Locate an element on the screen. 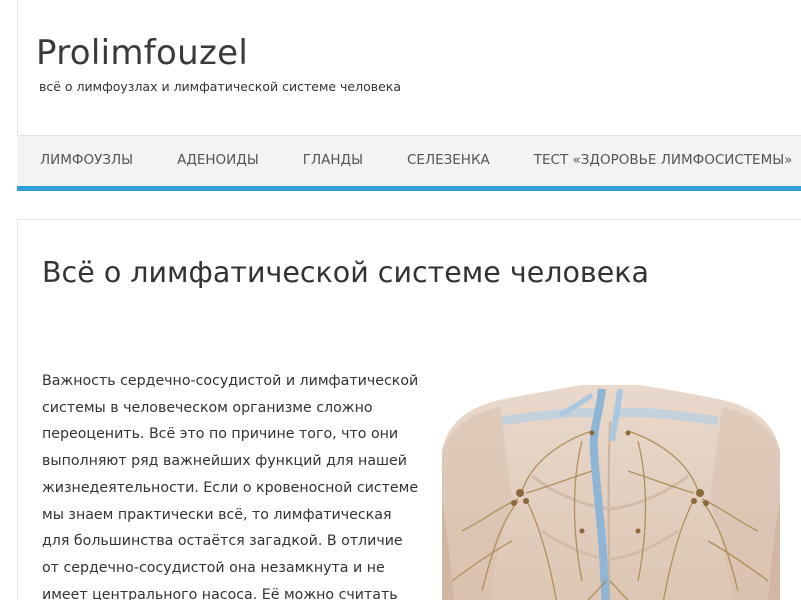  article-title: Всё о лимфатической системе человека is located at coordinates (345, 272).